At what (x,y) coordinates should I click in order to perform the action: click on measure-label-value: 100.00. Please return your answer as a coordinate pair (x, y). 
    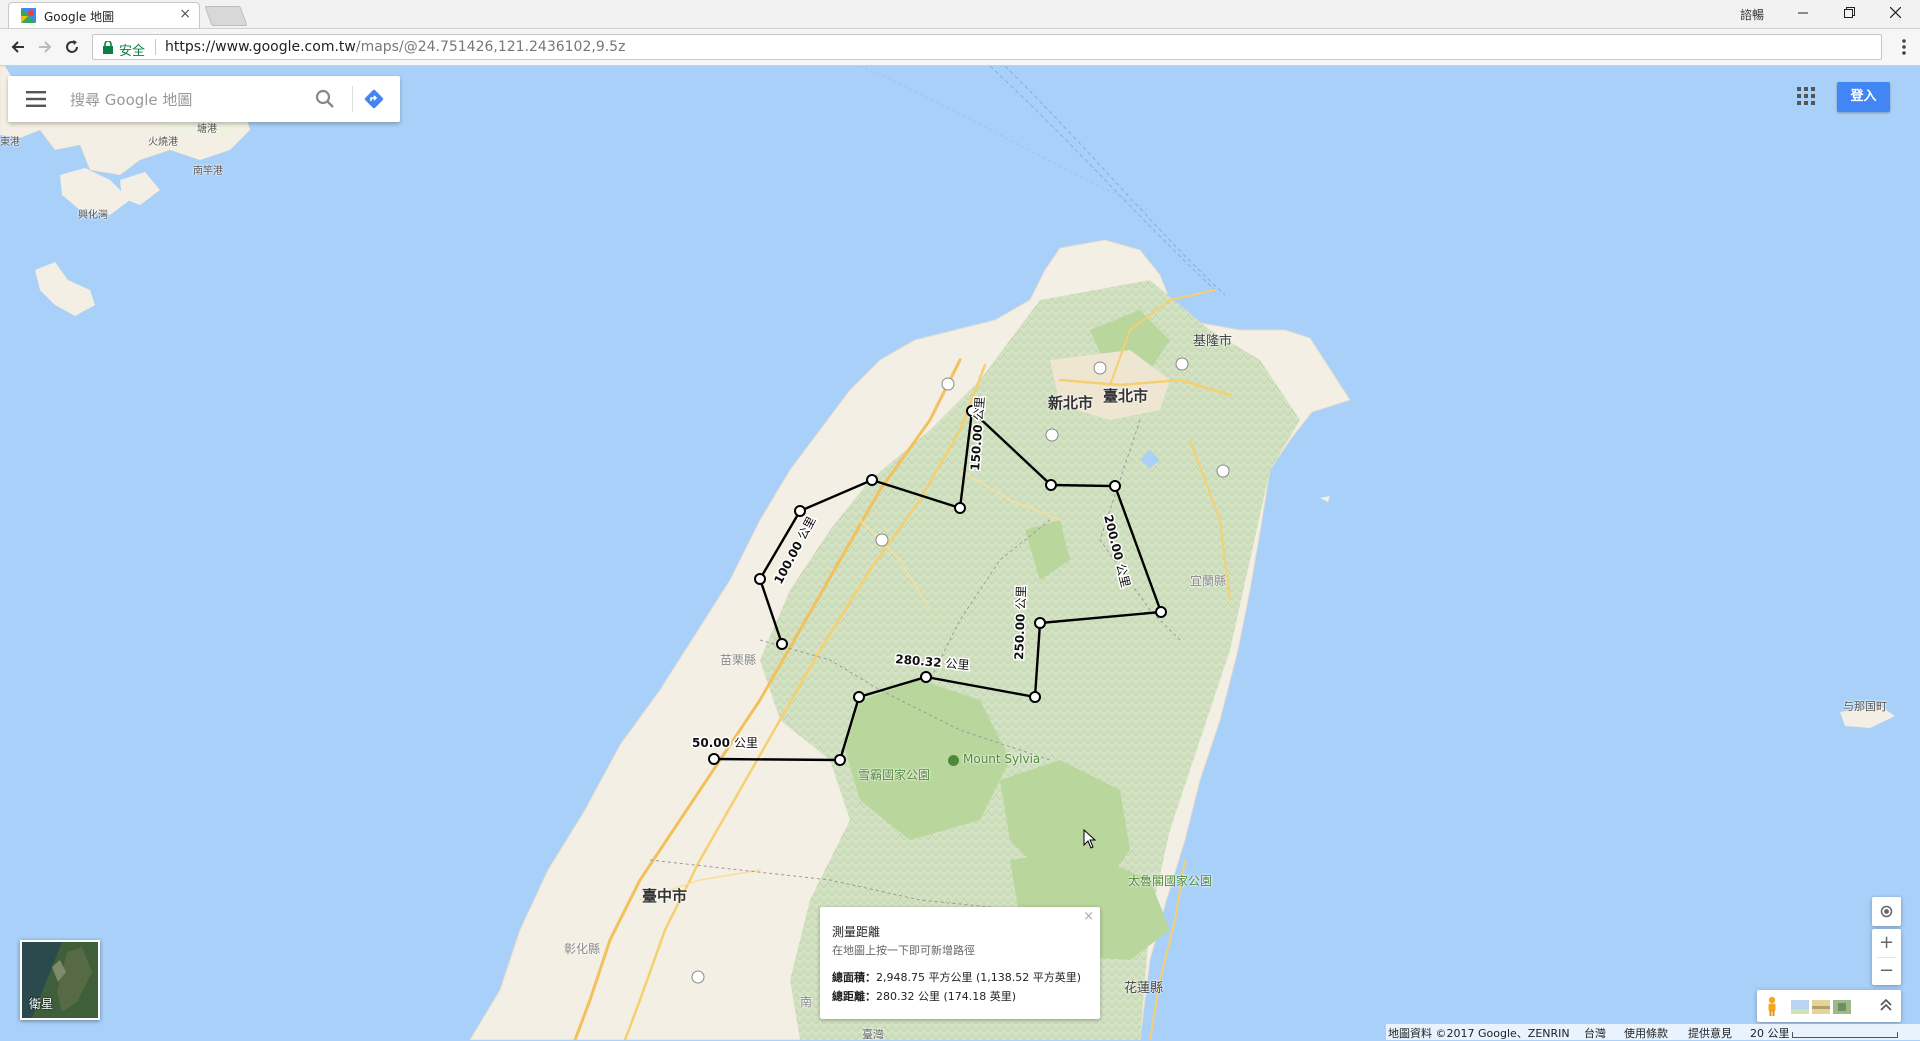
    Looking at the image, I should click on (788, 562).